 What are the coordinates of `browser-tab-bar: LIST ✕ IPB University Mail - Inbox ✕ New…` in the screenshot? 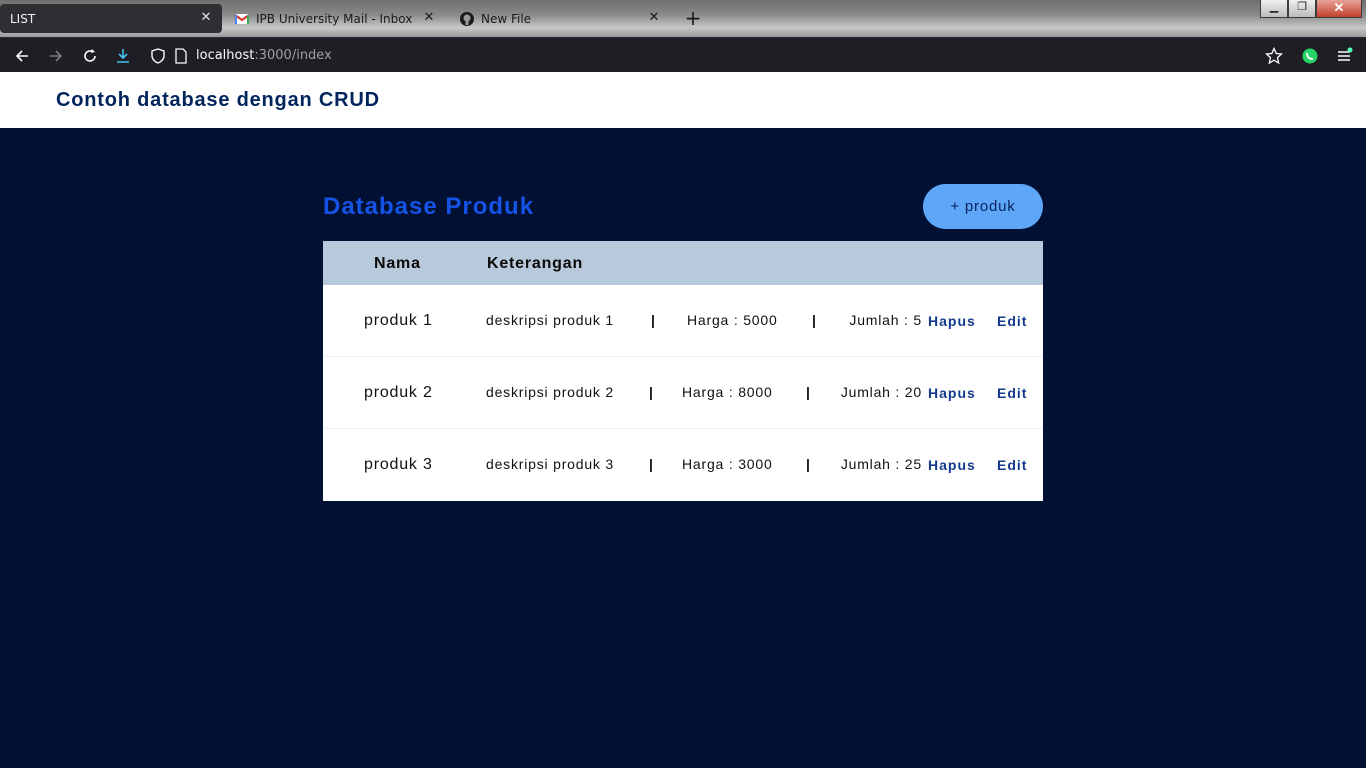 It's located at (683, 18).